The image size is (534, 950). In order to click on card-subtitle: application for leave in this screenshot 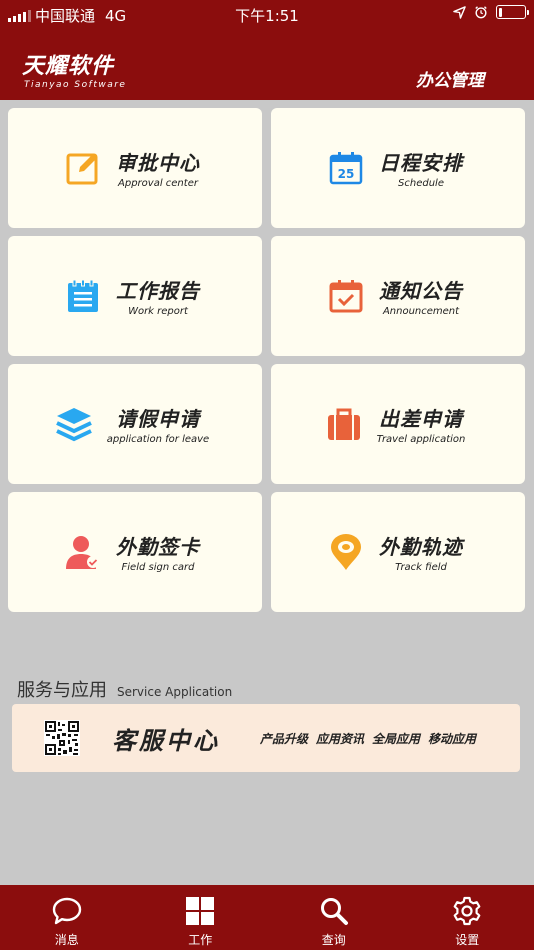, I will do `click(158, 439)`.